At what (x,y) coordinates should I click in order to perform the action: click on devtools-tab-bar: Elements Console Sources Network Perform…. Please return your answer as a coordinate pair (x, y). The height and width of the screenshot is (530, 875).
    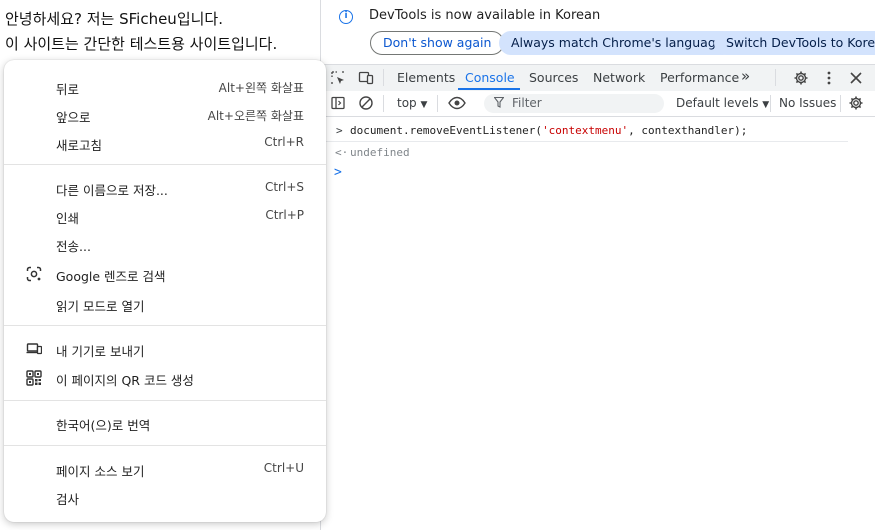
    Looking at the image, I should click on (598, 78).